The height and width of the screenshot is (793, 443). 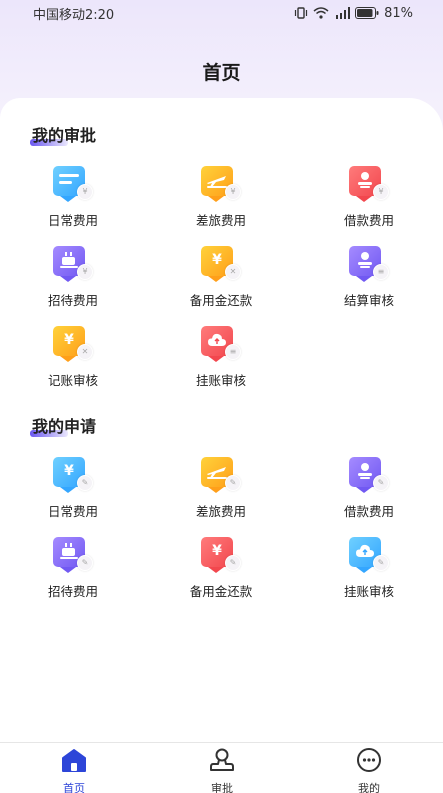 I want to click on approval-entertainment-expense: ¥ 招待费用, so click(x=73, y=277).